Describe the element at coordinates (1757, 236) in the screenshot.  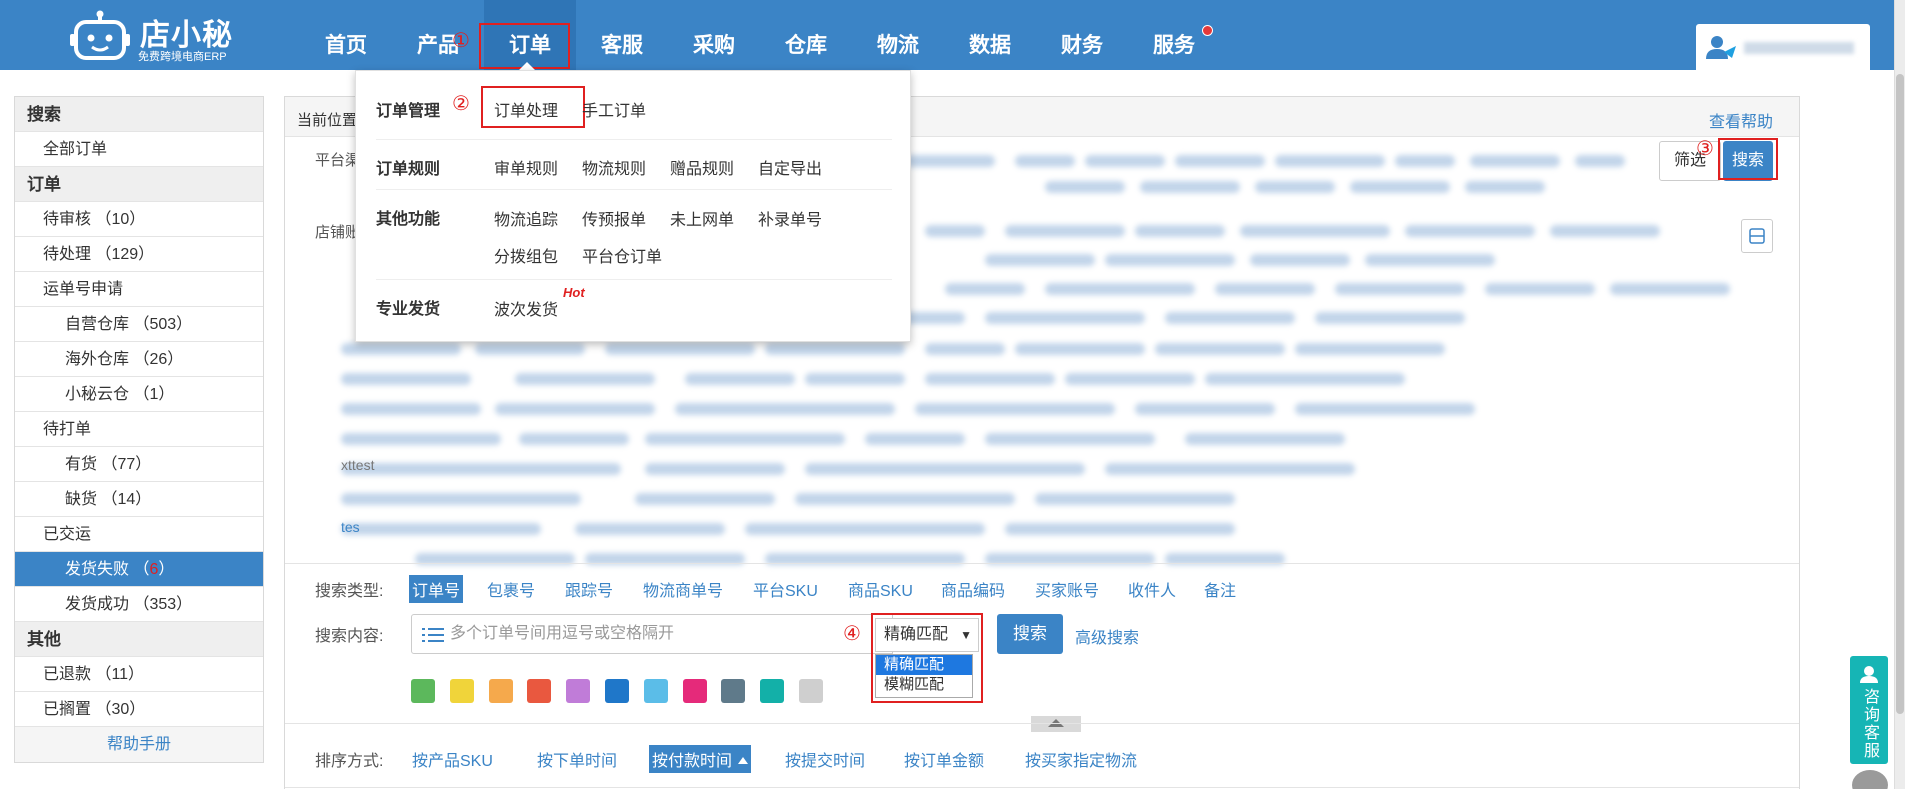
I see `save-filter-button` at that location.